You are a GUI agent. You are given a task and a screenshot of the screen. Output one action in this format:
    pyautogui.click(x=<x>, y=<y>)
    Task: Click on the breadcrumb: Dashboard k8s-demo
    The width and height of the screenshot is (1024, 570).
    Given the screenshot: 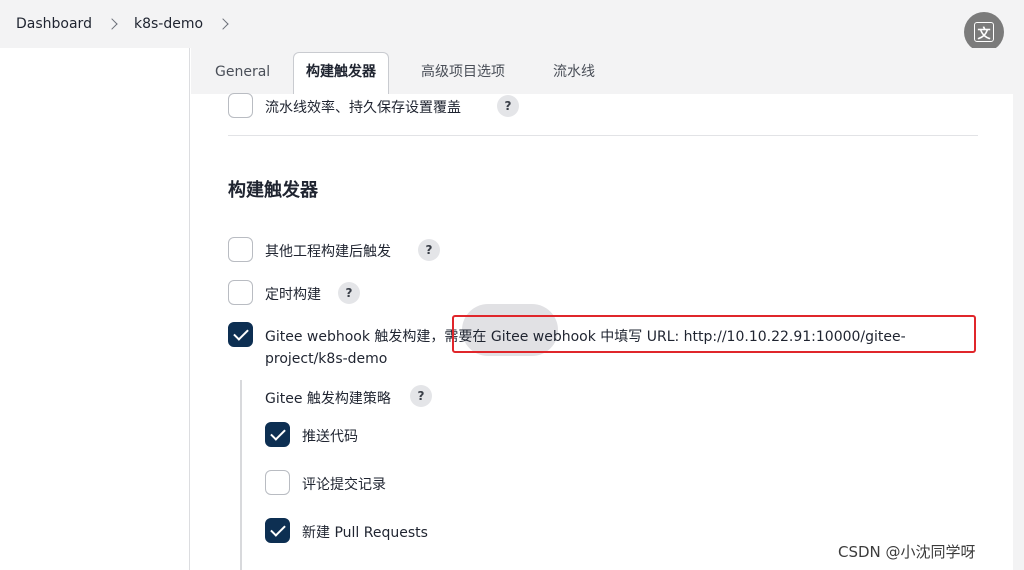 What is the action you would take?
    pyautogui.click(x=130, y=24)
    